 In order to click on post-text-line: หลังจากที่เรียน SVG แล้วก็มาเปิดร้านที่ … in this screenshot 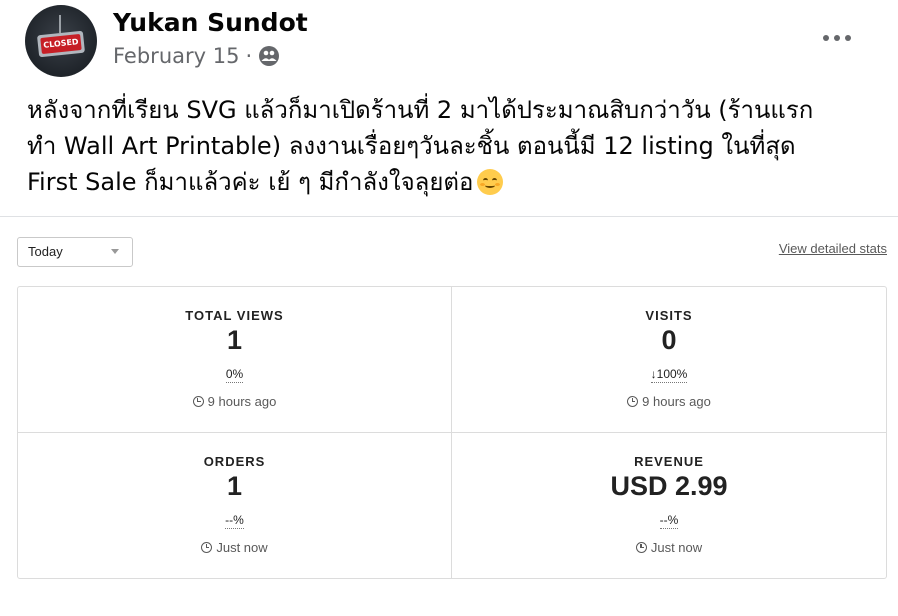, I will do `click(420, 110)`.